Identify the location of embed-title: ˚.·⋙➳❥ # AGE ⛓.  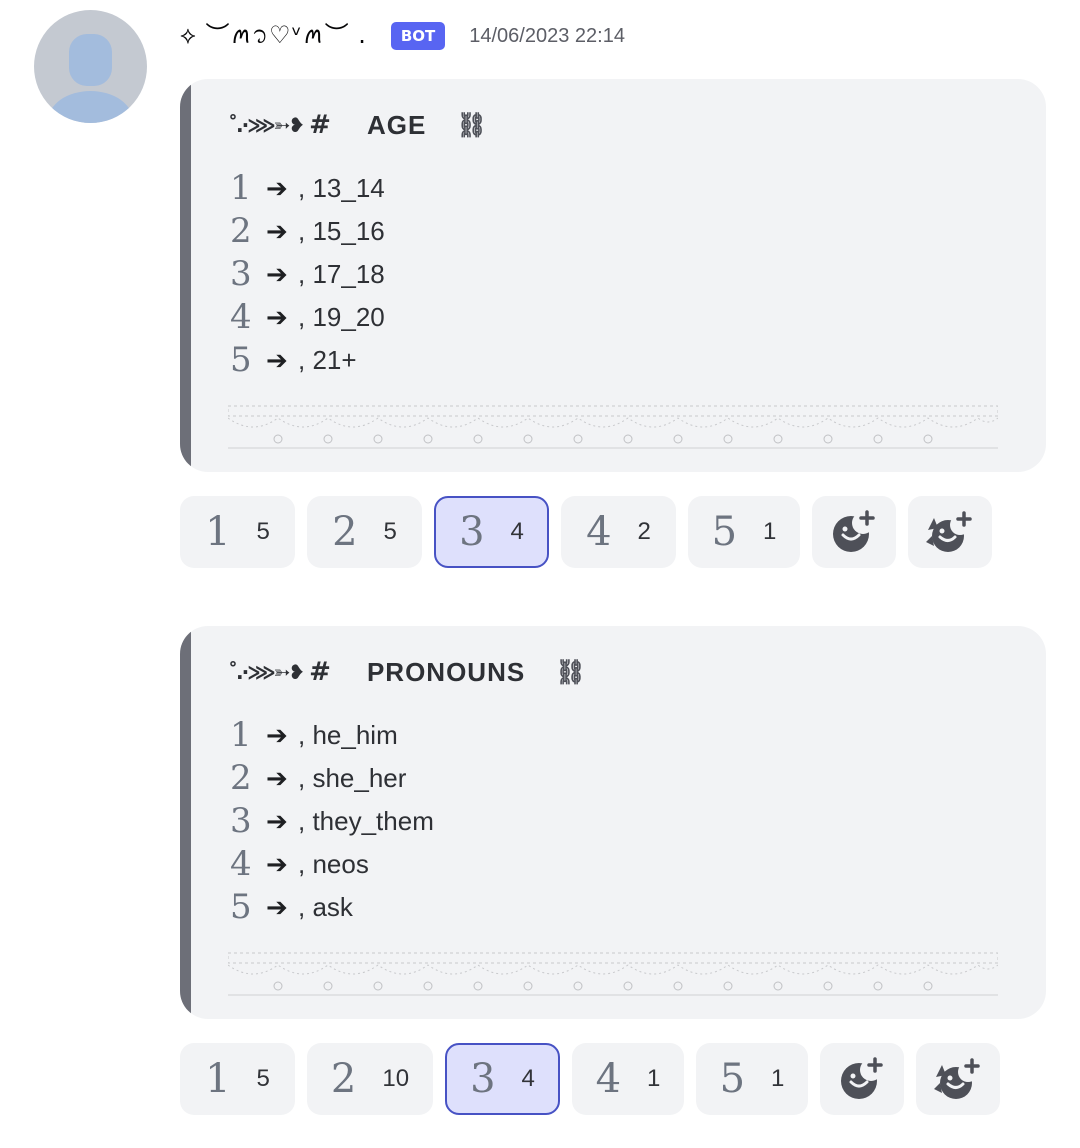
(357, 125).